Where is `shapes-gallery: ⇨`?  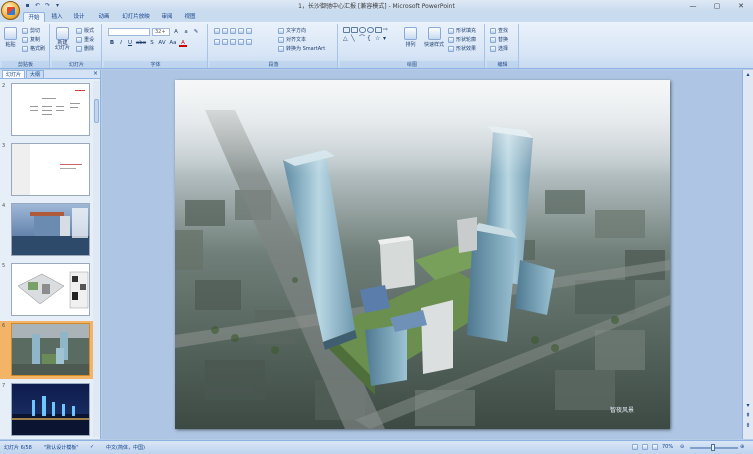
shapes-gallery: ⇨ is located at coordinates (366, 30).